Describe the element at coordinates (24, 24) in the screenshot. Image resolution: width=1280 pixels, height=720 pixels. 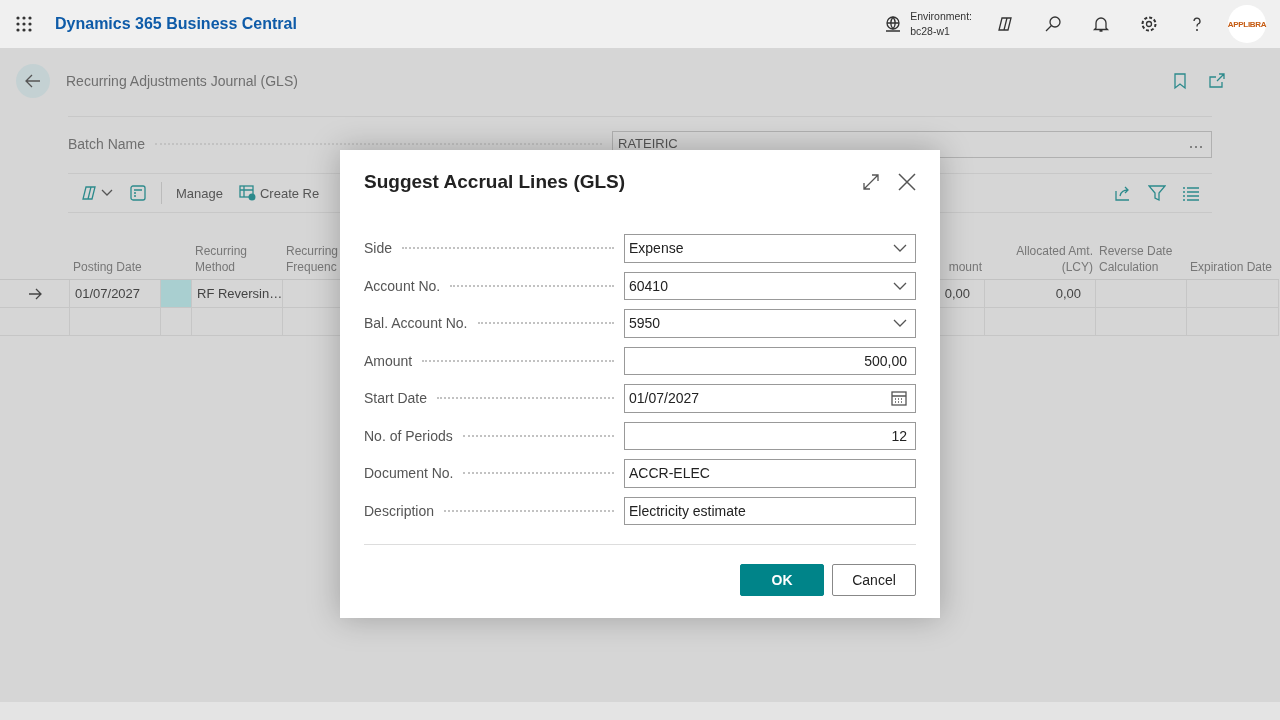
I see `app-launcher-icon` at that location.